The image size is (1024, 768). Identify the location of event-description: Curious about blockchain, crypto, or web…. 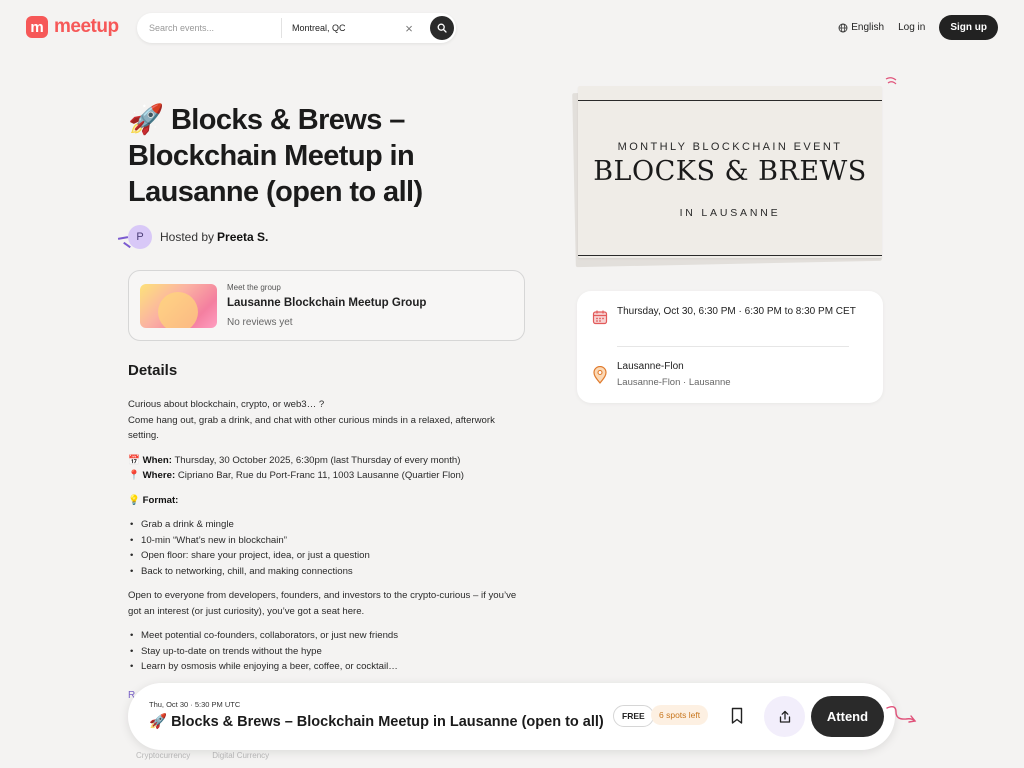
(328, 540).